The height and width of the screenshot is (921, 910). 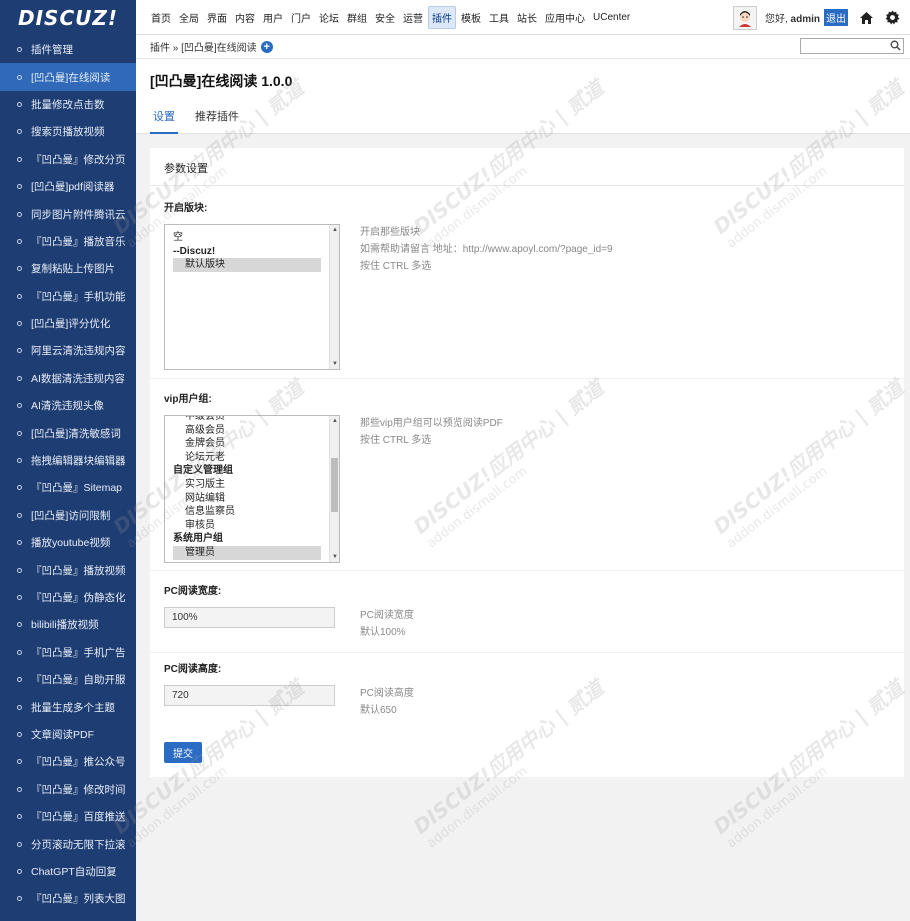 I want to click on sidebar-item: 『凹凸曼』播放音乐, so click(x=68, y=241).